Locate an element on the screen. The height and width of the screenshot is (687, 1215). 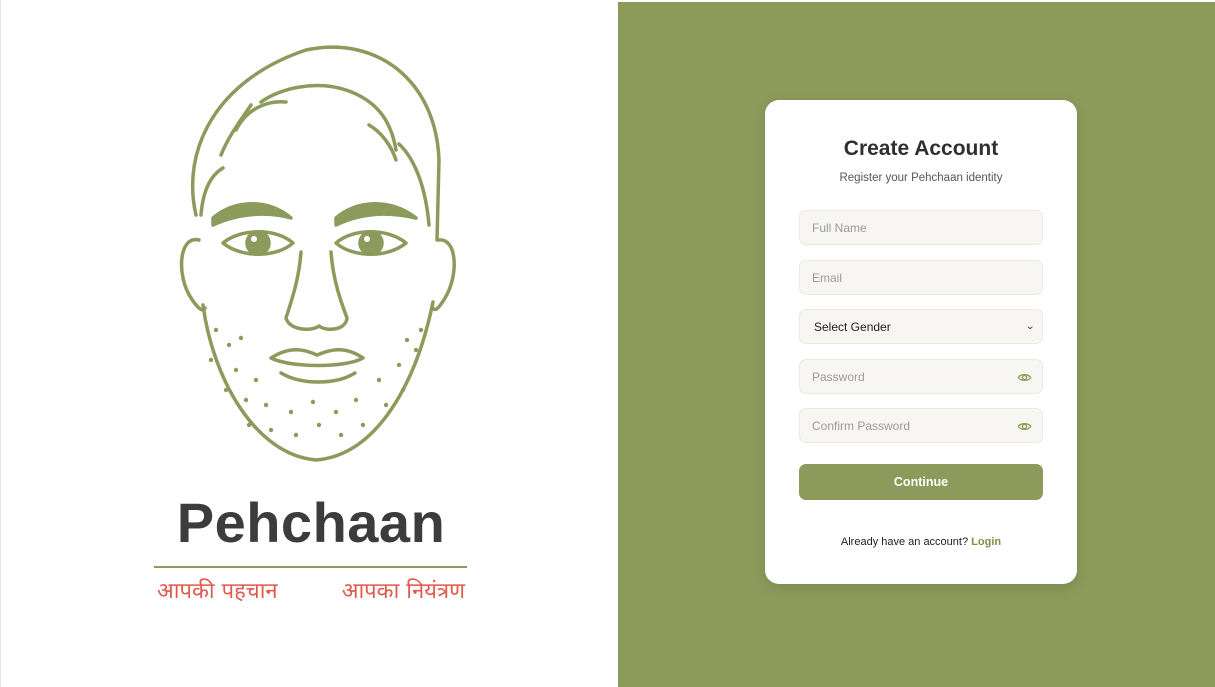
brand-name: Pehchaan is located at coordinates (311, 522).